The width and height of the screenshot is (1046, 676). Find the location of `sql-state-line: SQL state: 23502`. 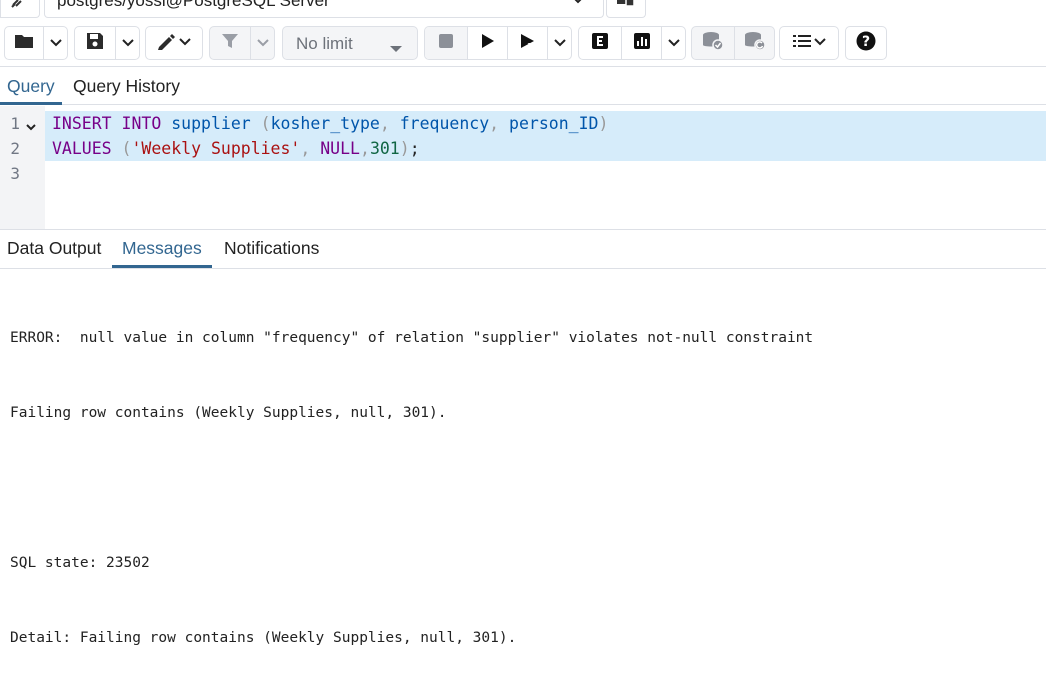

sql-state-line: SQL state: 23502 is located at coordinates (80, 563).